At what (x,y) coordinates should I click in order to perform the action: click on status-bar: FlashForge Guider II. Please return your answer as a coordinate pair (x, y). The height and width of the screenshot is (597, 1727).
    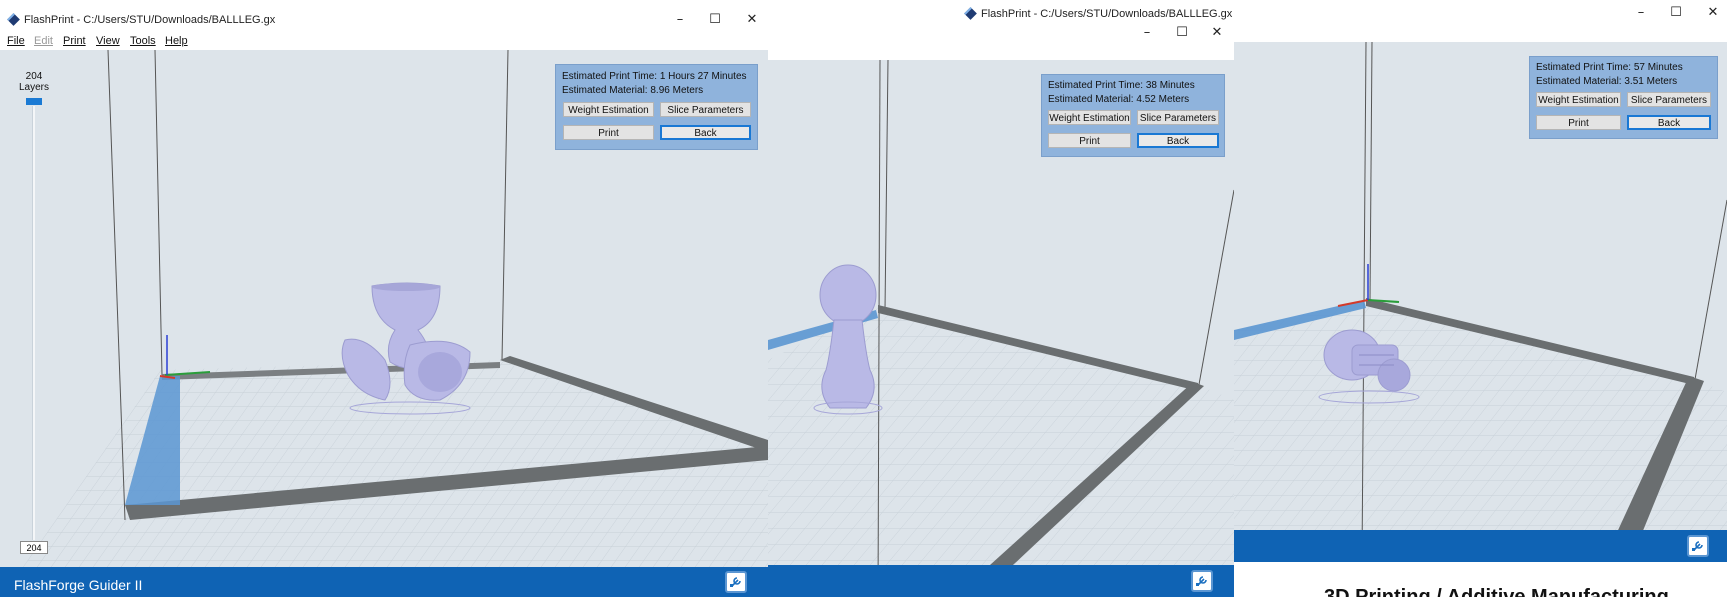
    Looking at the image, I should click on (384, 582).